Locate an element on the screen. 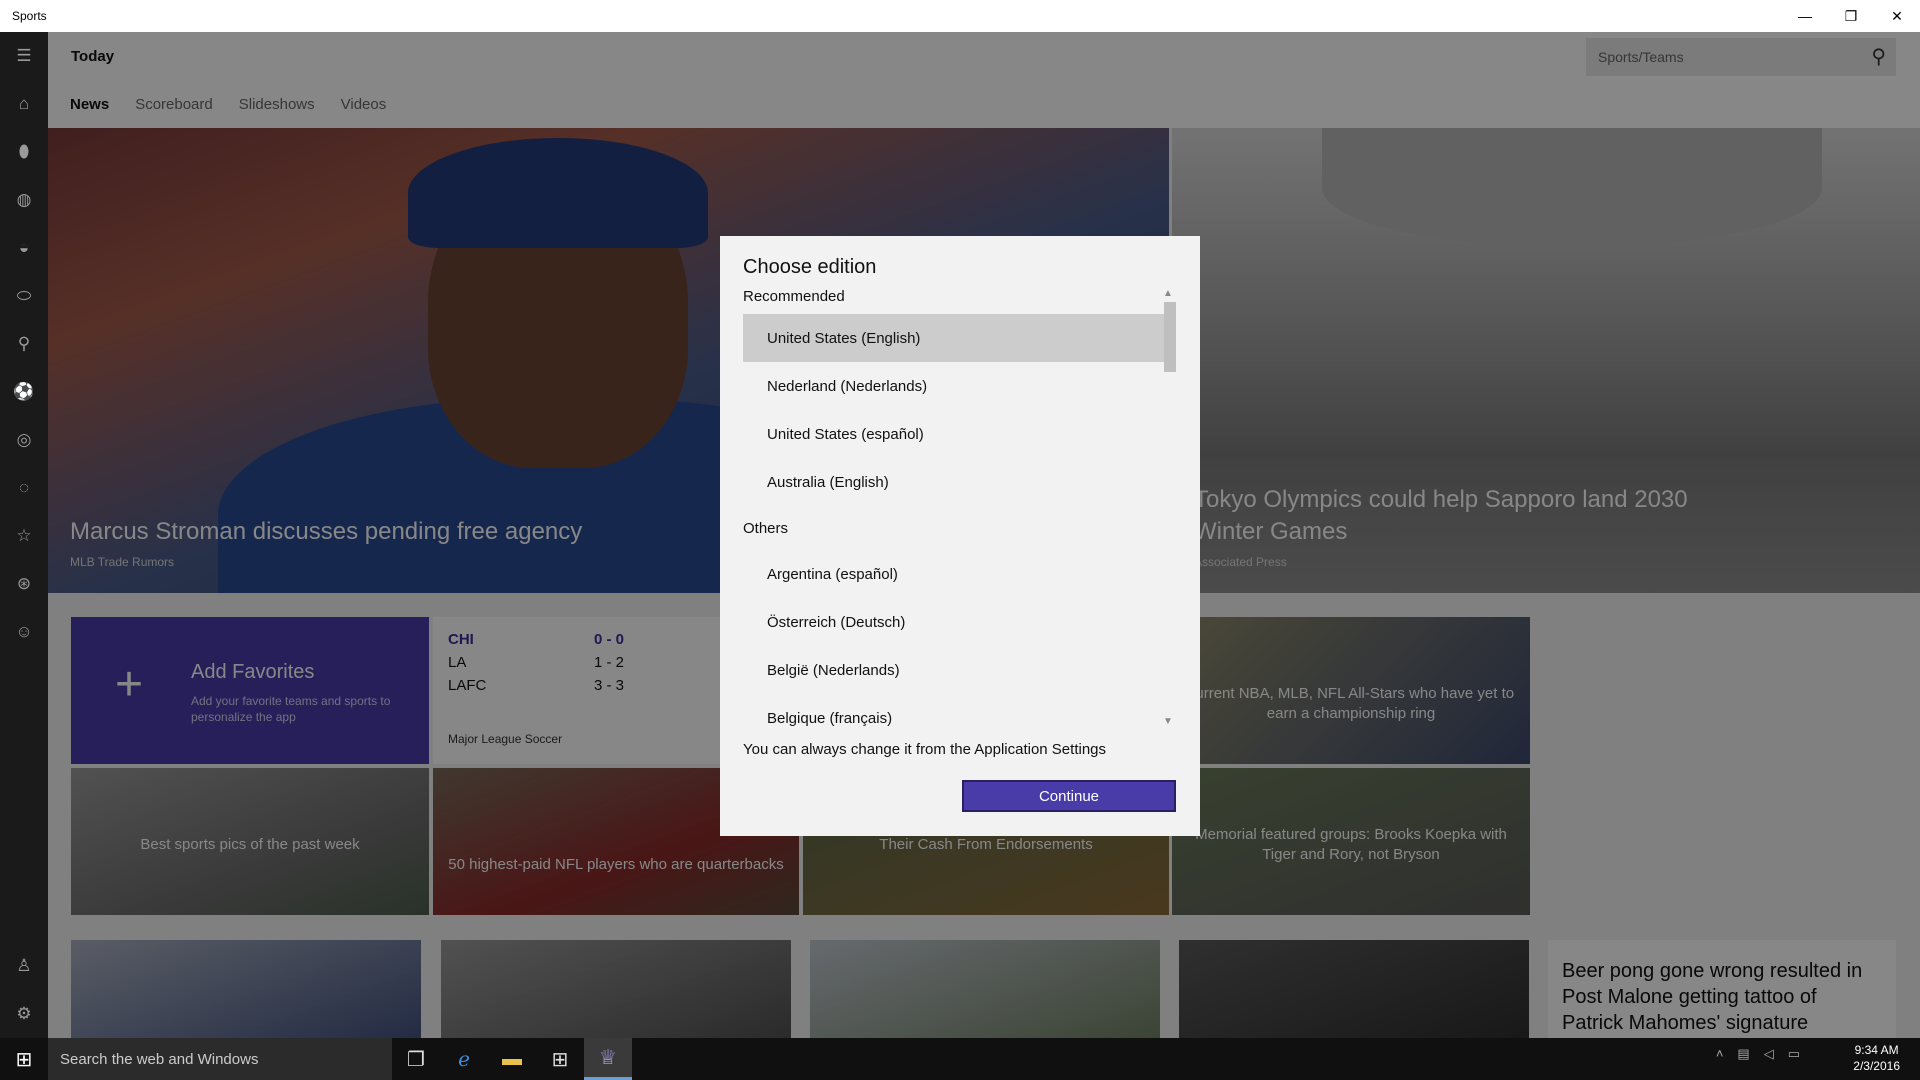  edition-option-au: Australia (English) is located at coordinates (959, 482).